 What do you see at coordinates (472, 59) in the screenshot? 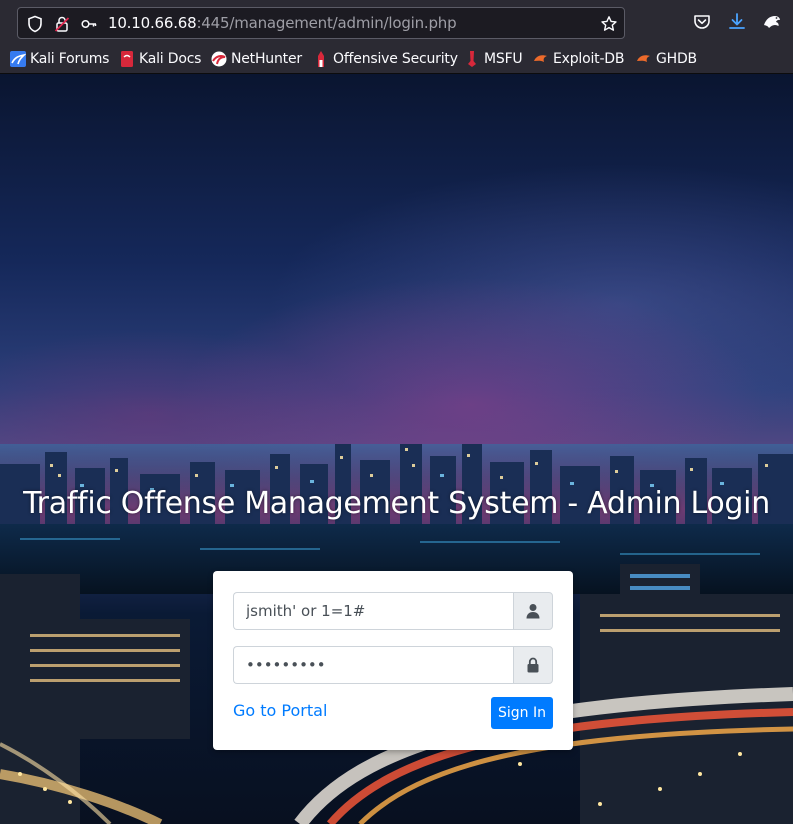
I see `msfu-icon` at bounding box center [472, 59].